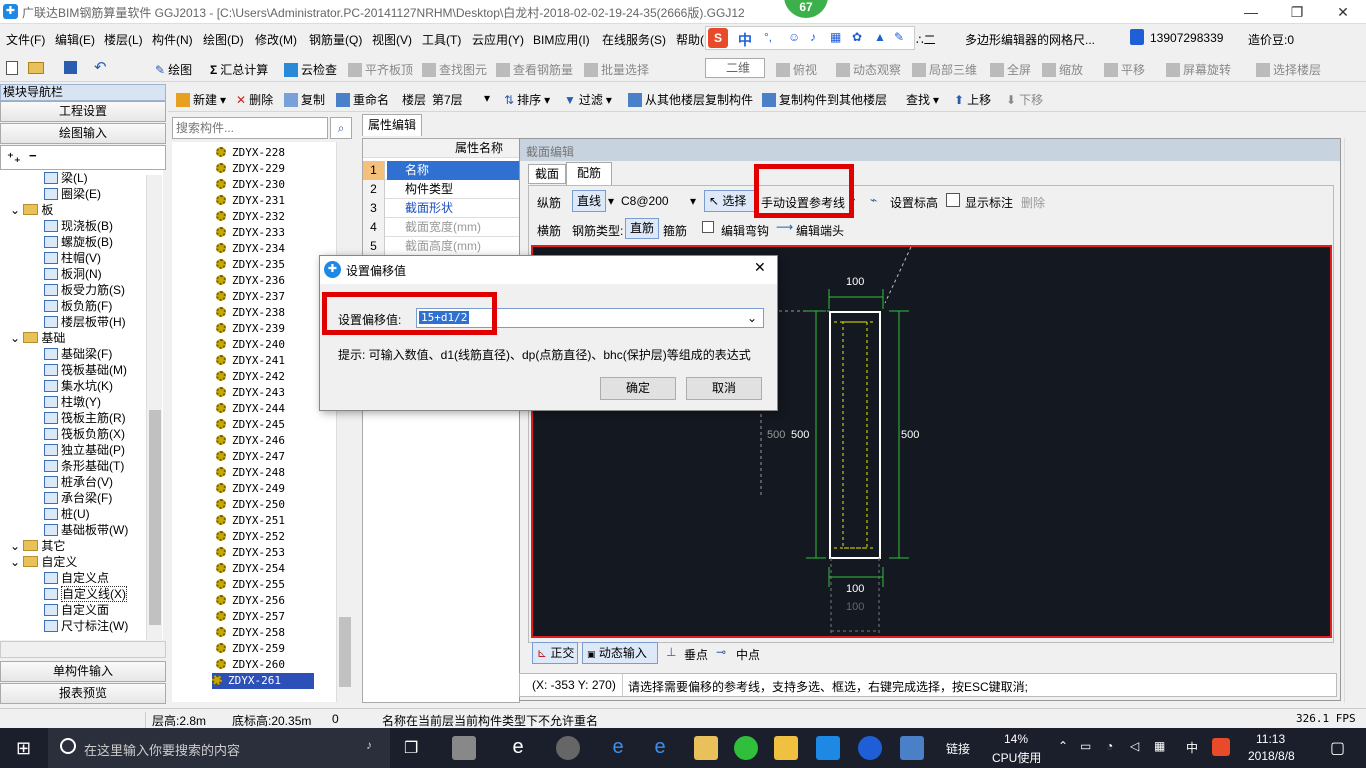 This screenshot has height=768, width=1366. Describe the element at coordinates (820, 230) in the screenshot. I see `edit-end-button: 编辑端头` at that location.